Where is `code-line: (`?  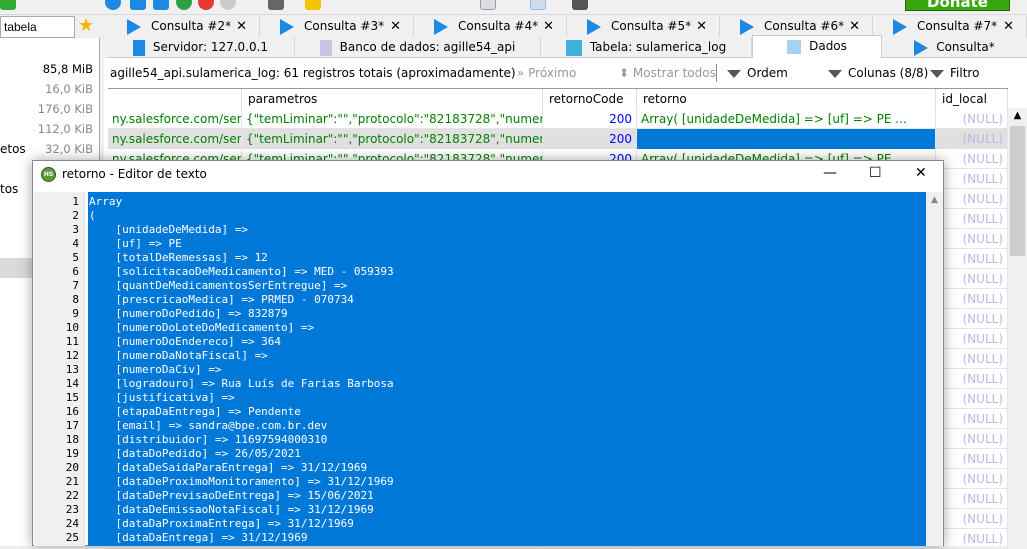
code-line: ( is located at coordinates (92, 216).